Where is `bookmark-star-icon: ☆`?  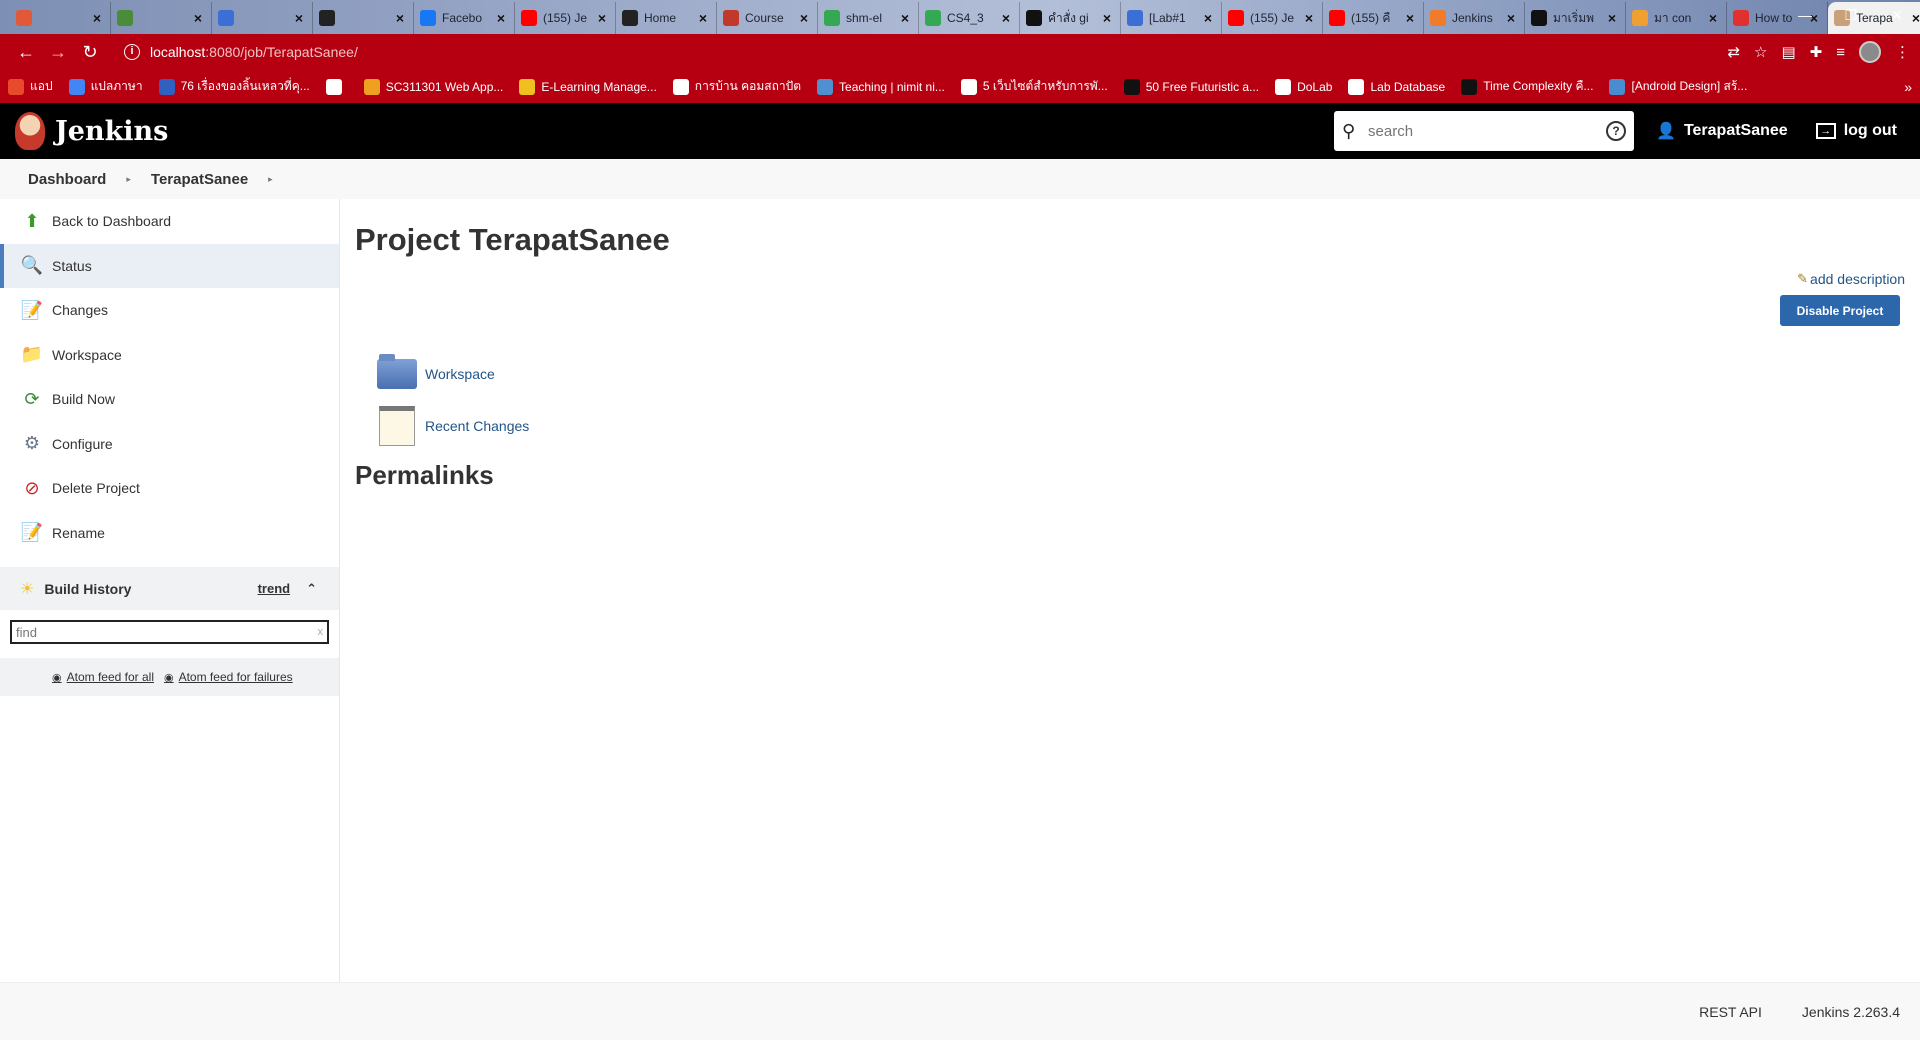 bookmark-star-icon: ☆ is located at coordinates (1760, 52).